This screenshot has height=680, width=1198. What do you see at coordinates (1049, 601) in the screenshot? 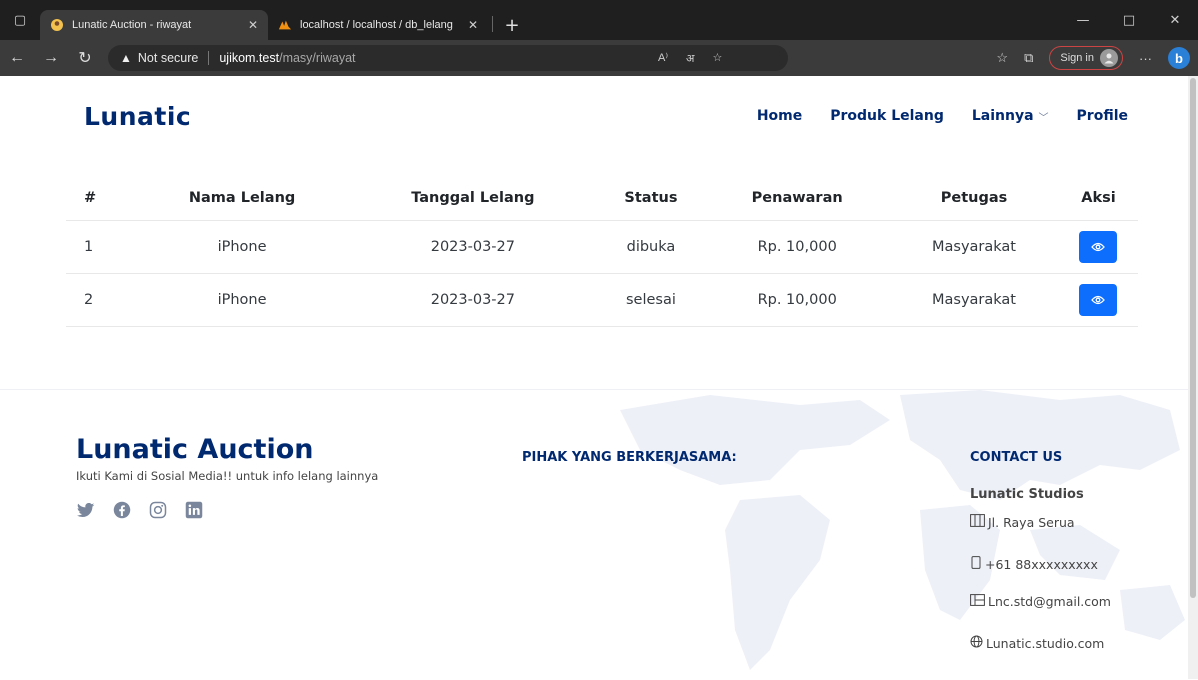
I see `email-text: Lnc.std@gmail.com` at bounding box center [1049, 601].